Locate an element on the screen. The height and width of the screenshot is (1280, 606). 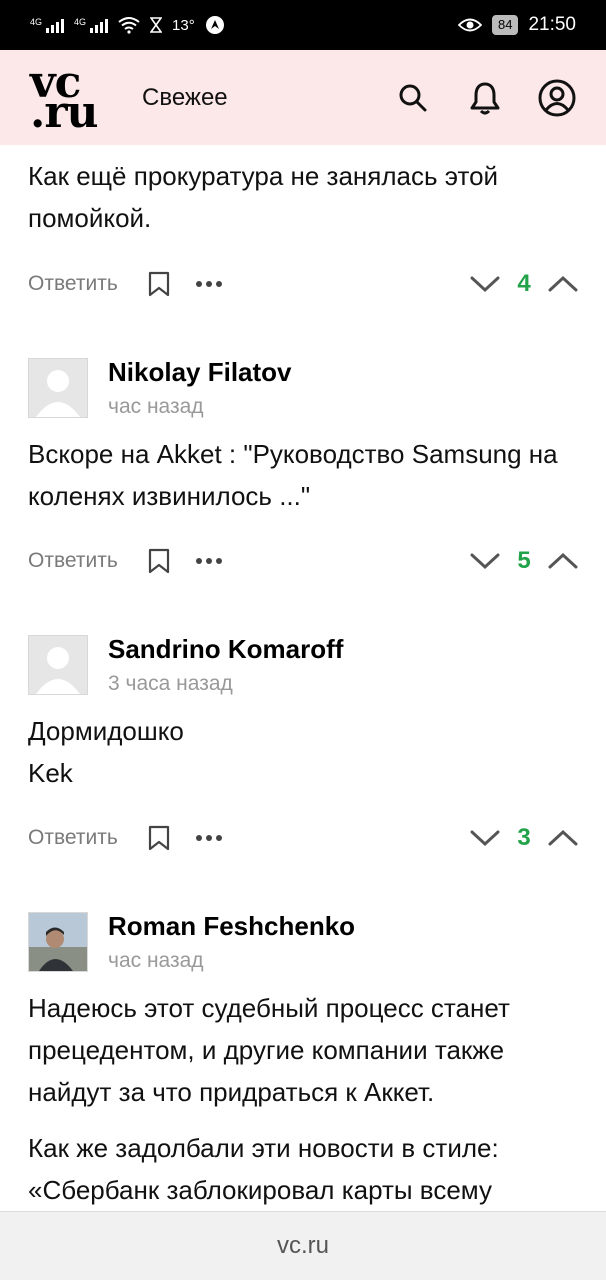
comment-header: Roman Feshchenko час назад is located at coordinates (303, 942).